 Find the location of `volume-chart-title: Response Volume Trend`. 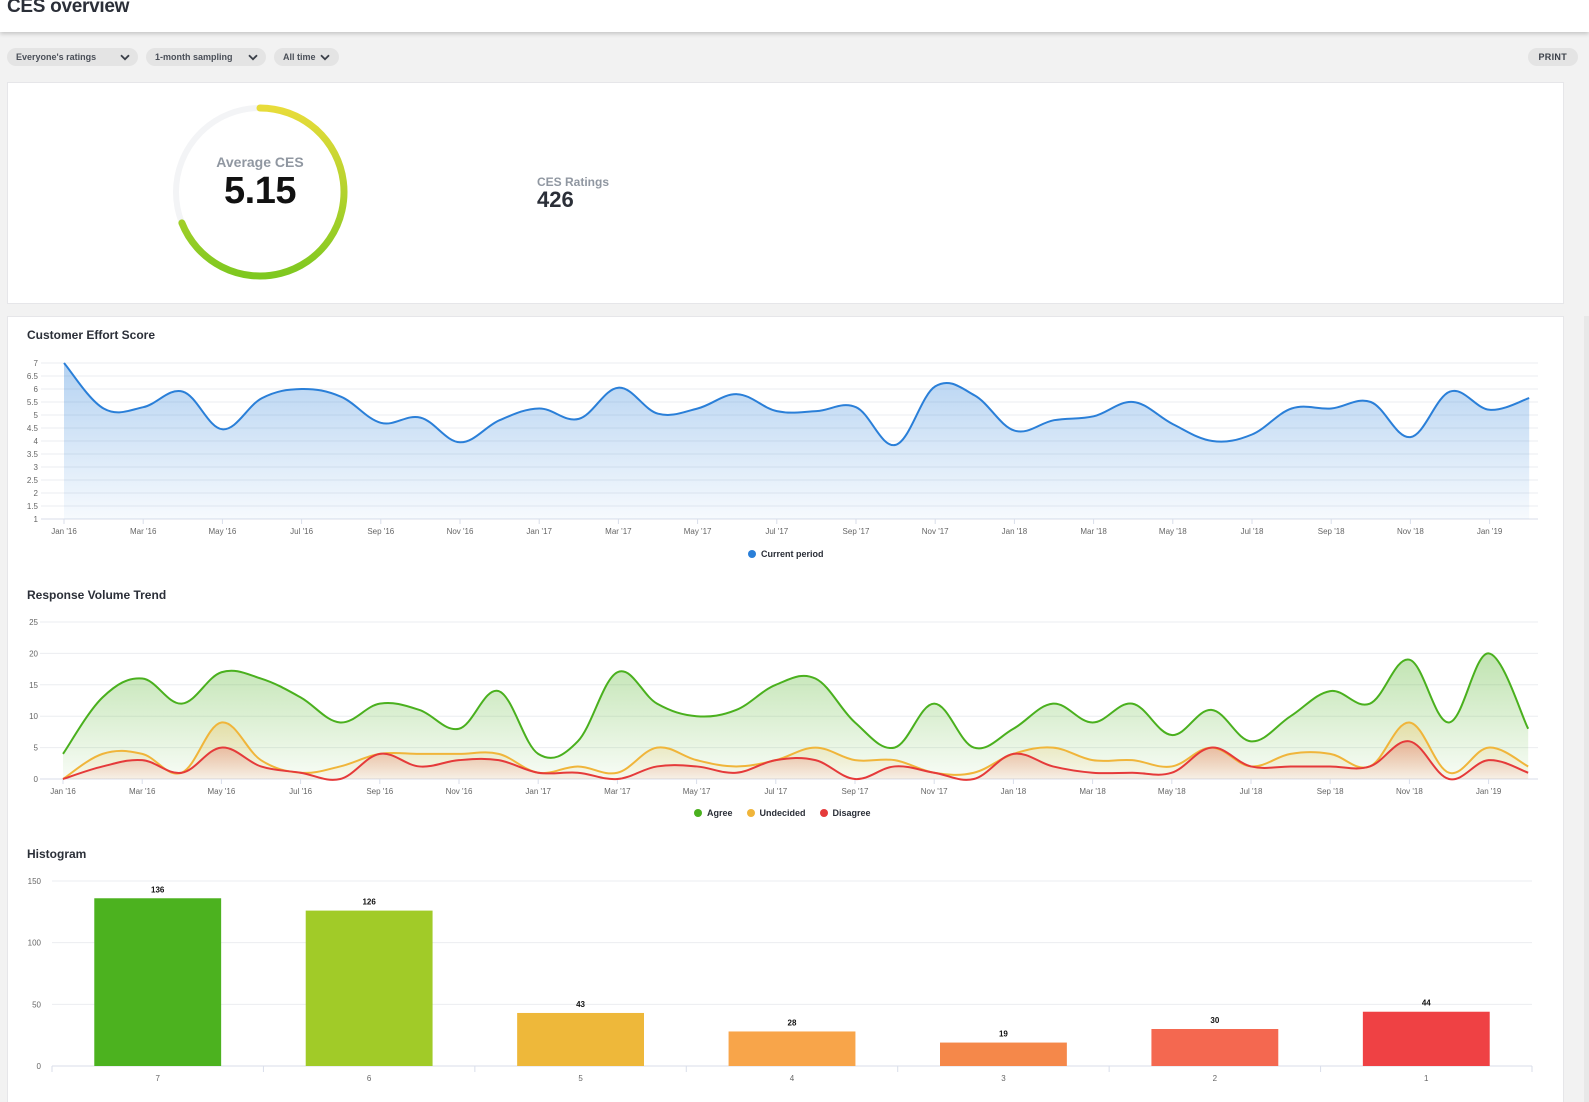

volume-chart-title: Response Volume Trend is located at coordinates (97, 595).